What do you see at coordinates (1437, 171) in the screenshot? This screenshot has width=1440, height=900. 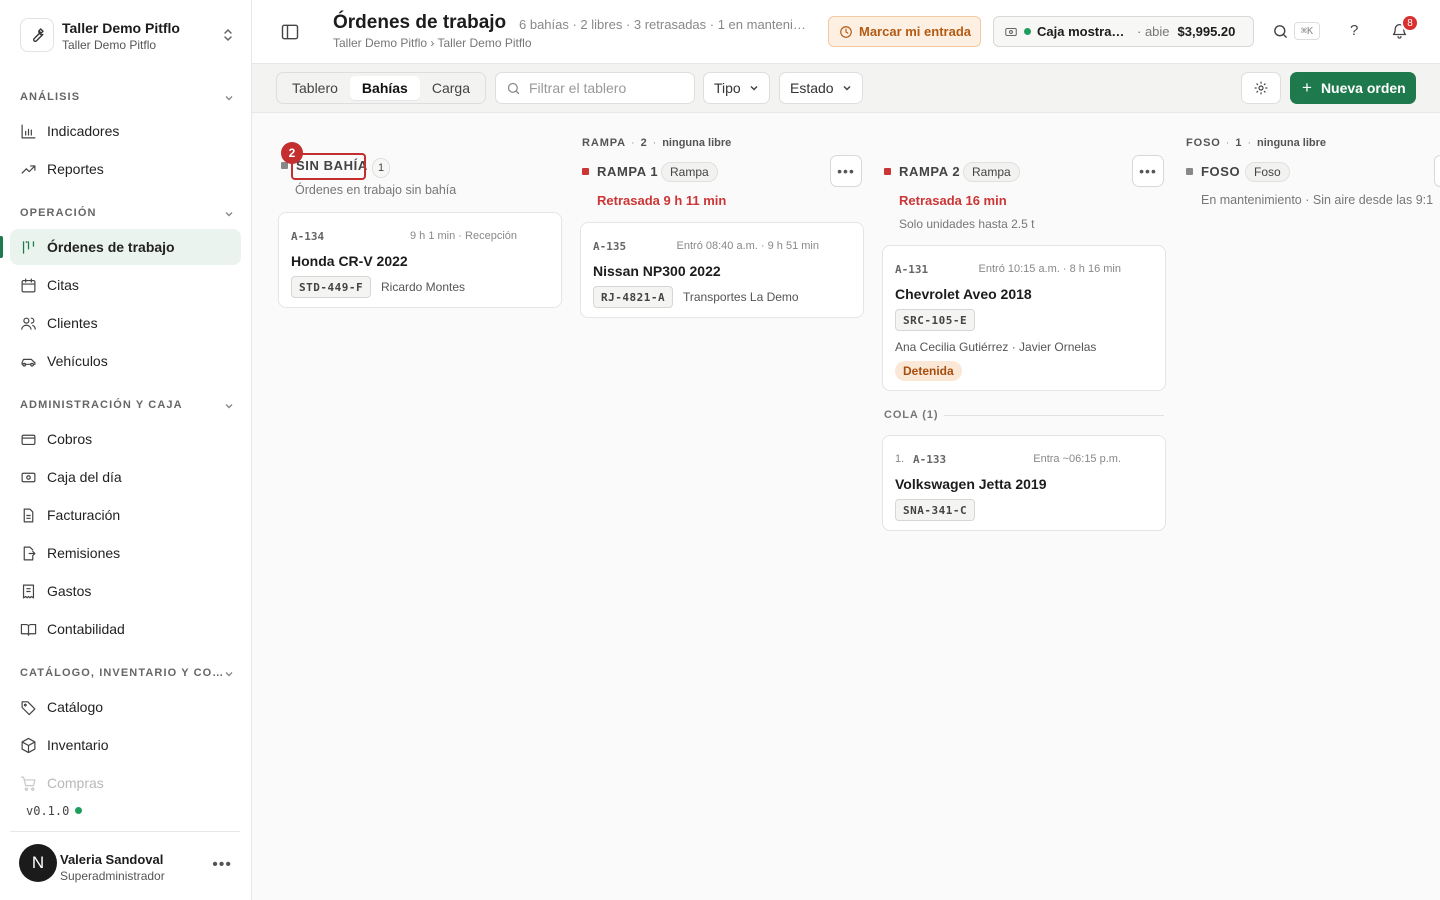 I see `bay-options-button` at bounding box center [1437, 171].